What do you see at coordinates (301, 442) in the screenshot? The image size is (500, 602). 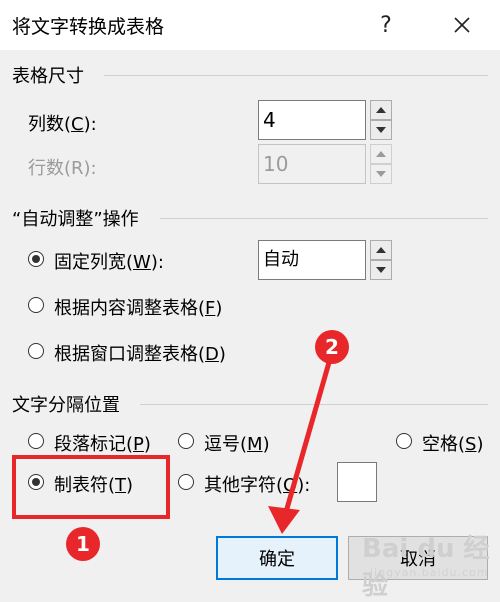 I see `arrow-annotation` at bounding box center [301, 442].